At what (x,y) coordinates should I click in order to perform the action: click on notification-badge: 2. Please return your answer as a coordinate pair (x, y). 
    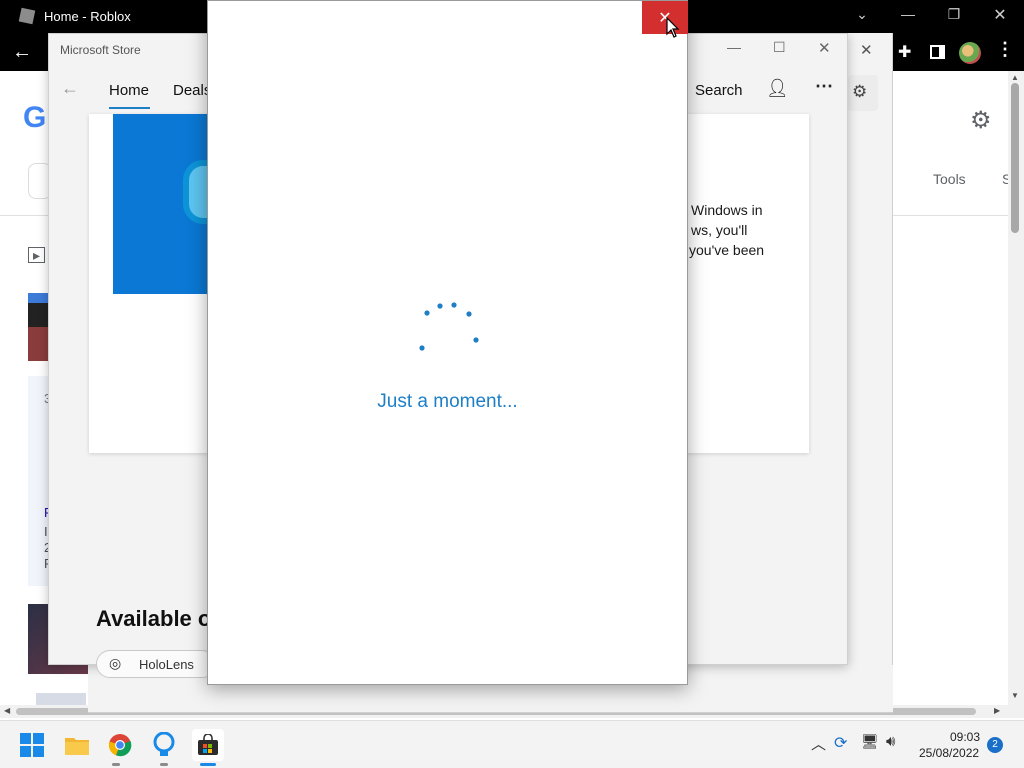
    Looking at the image, I should click on (995, 745).